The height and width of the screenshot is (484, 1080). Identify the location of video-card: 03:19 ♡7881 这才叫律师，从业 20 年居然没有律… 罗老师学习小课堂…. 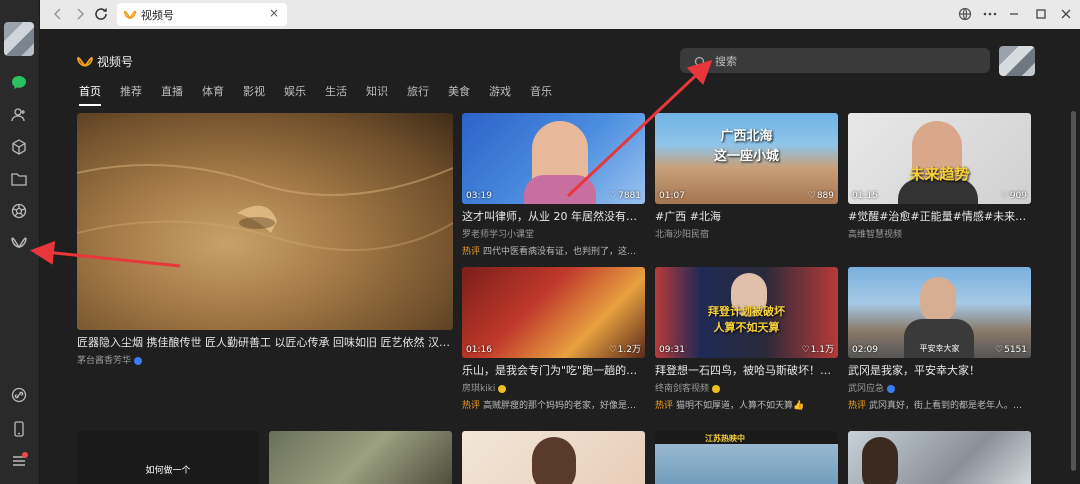
(553, 185).